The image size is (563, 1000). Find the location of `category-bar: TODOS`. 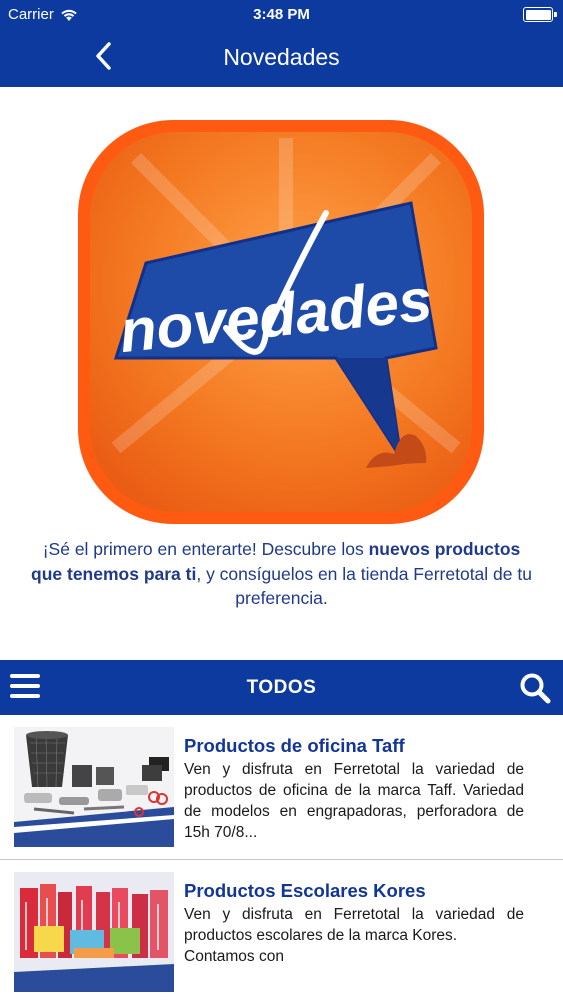

category-bar: TODOS is located at coordinates (281, 687).